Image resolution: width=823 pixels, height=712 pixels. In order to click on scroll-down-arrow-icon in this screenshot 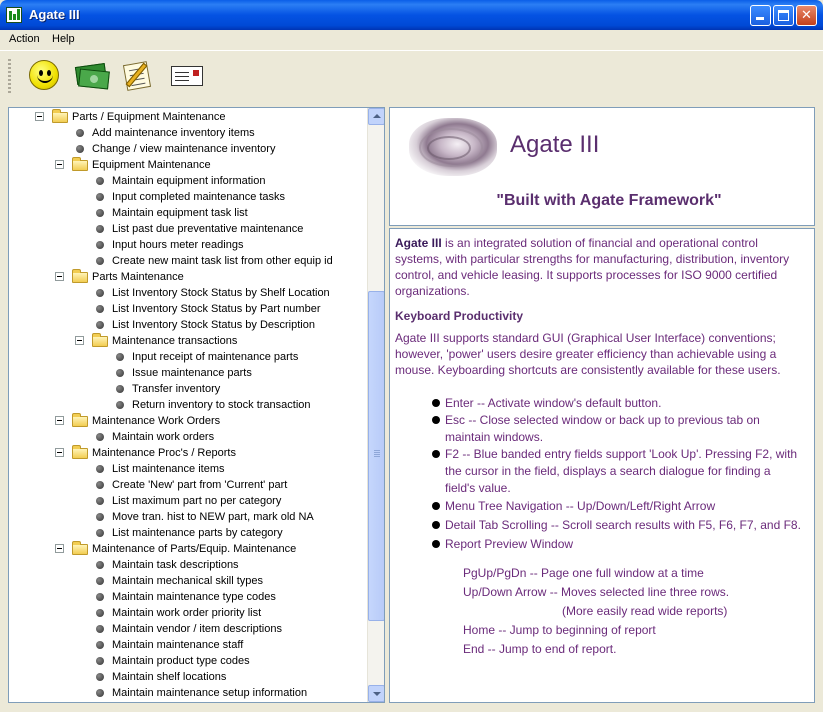, I will do `click(376, 693)`.